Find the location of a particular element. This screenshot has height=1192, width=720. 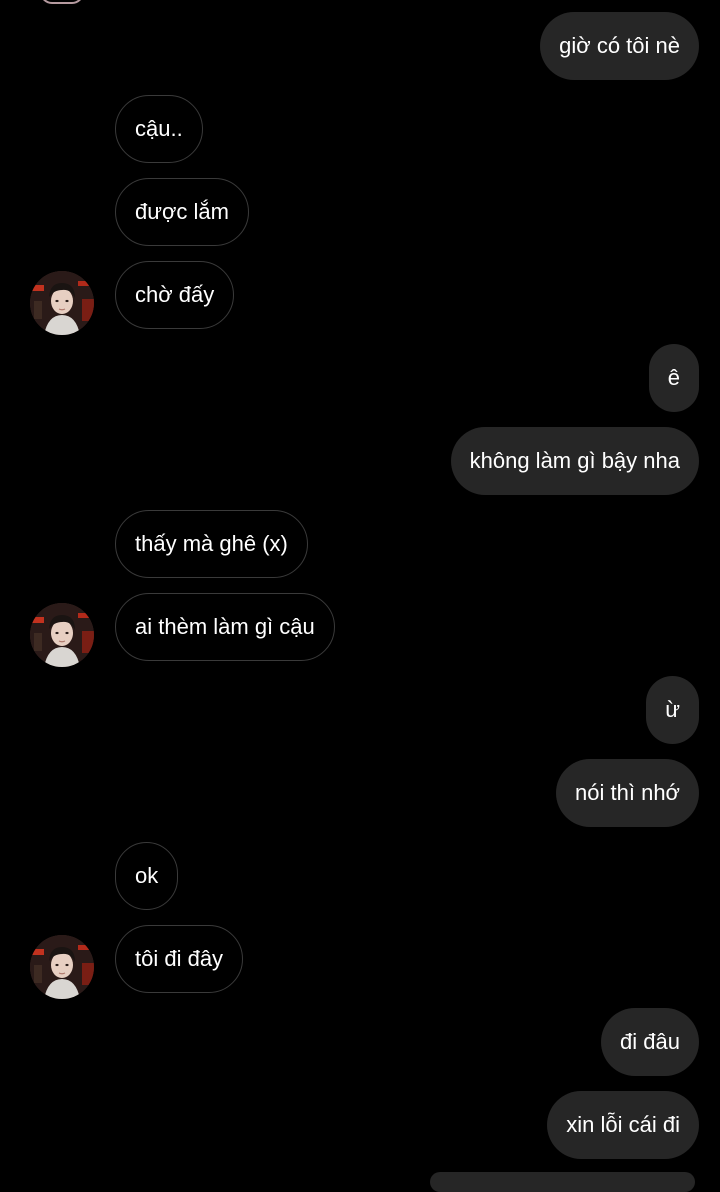

message-bubble-sent: ê is located at coordinates (673, 378).